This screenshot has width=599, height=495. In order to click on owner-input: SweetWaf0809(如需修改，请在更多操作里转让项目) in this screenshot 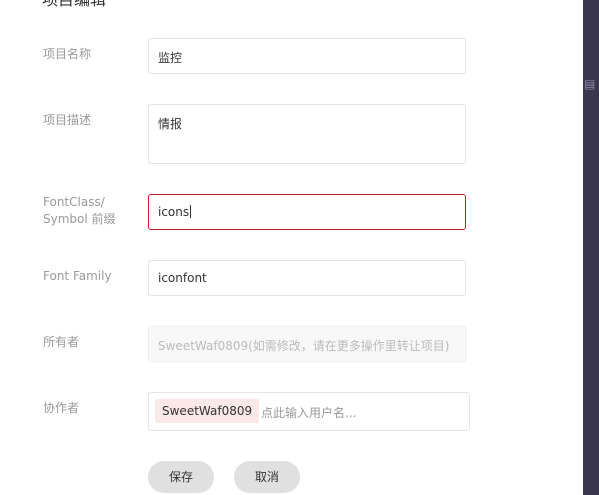, I will do `click(307, 344)`.